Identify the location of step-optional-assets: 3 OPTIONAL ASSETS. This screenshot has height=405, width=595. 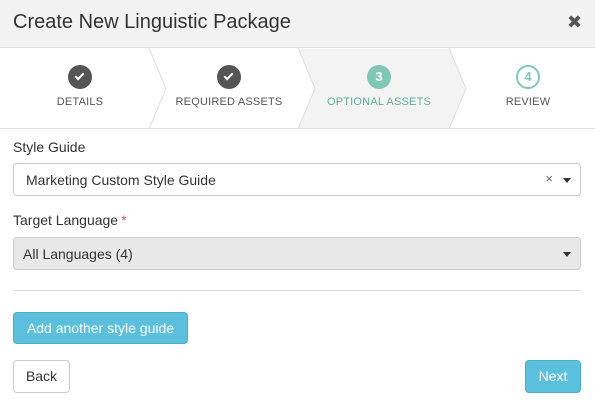
(379, 88).